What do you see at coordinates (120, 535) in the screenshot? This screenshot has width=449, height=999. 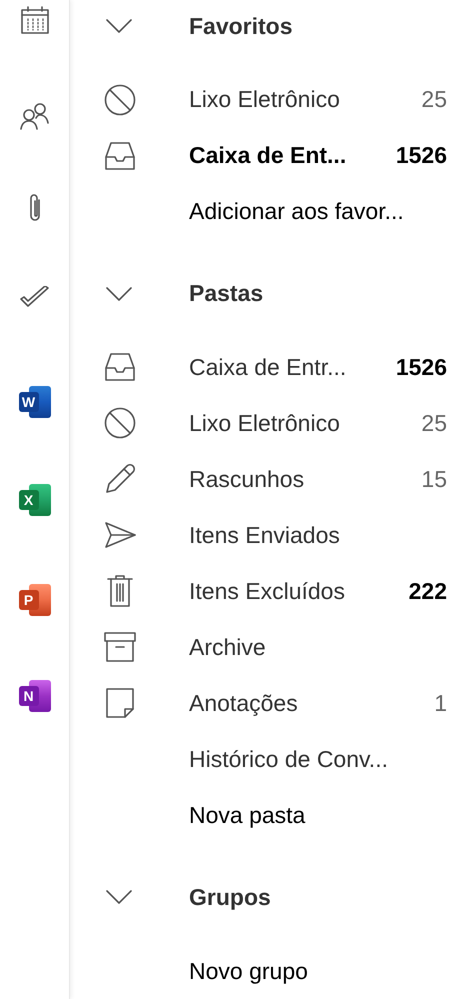 I see `send-icon` at bounding box center [120, 535].